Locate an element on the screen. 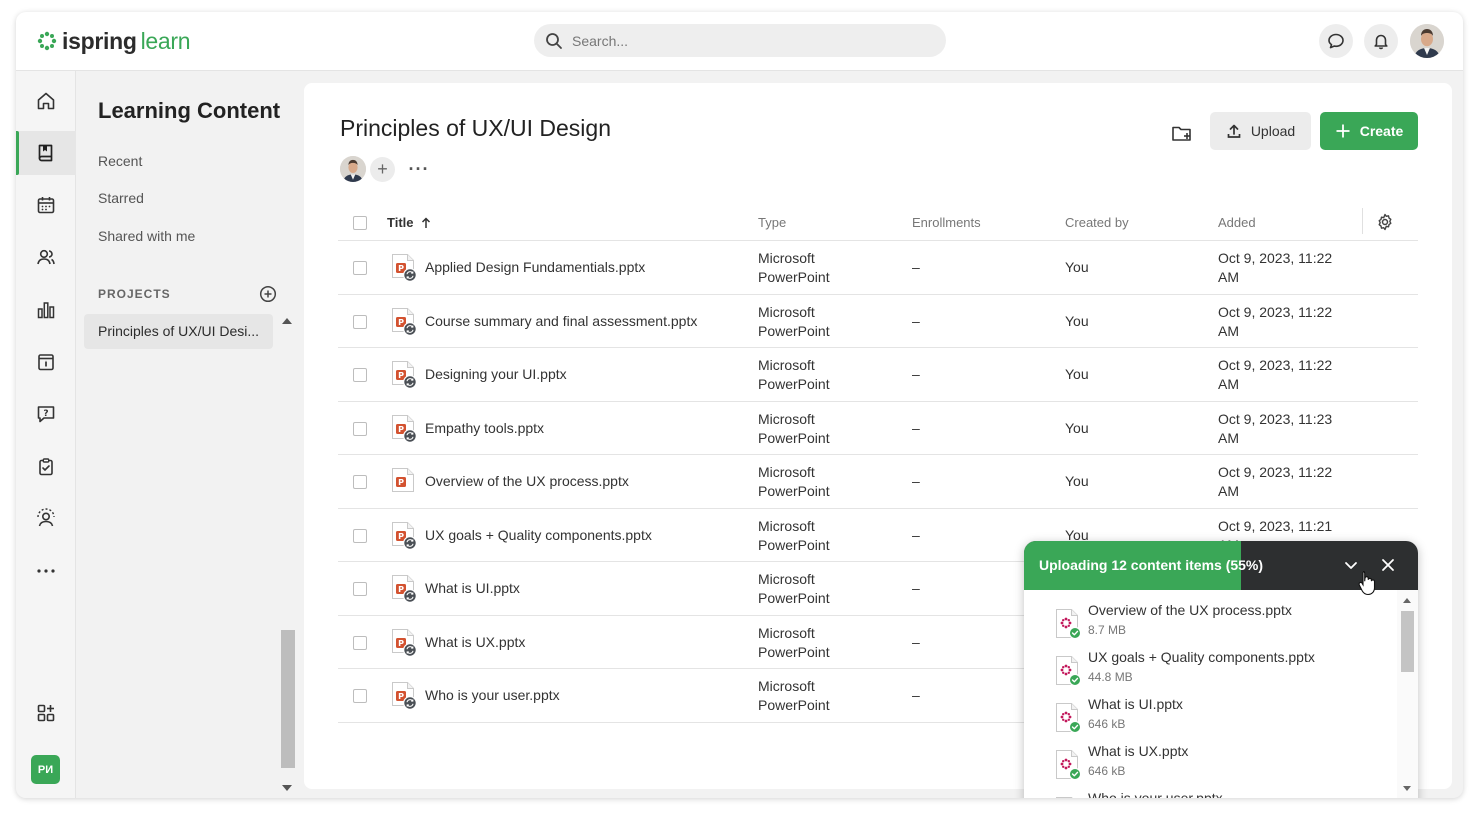 This screenshot has height=818, width=1479. select-all-checkbox is located at coordinates (360, 223).